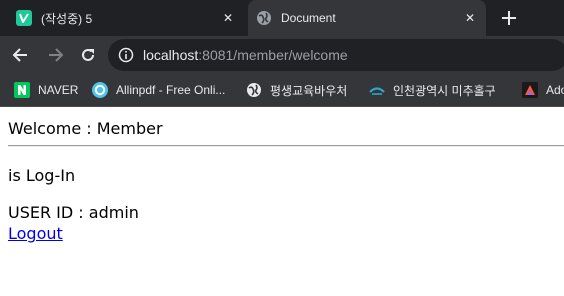 This screenshot has height=296, width=564. Describe the element at coordinates (286, 146) in the screenshot. I see `horizontal-rule` at that location.